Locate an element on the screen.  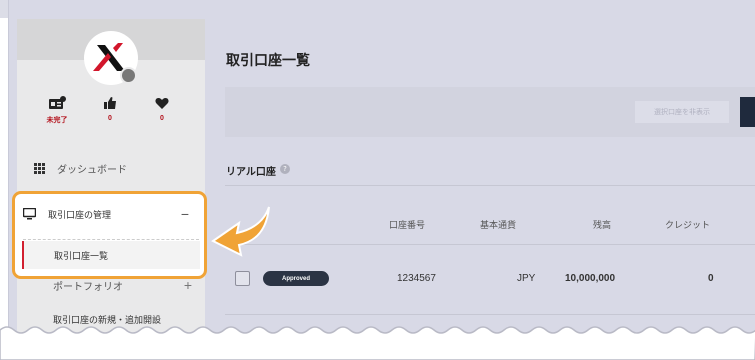
section-title: リアル口座 is located at coordinates (251, 172).